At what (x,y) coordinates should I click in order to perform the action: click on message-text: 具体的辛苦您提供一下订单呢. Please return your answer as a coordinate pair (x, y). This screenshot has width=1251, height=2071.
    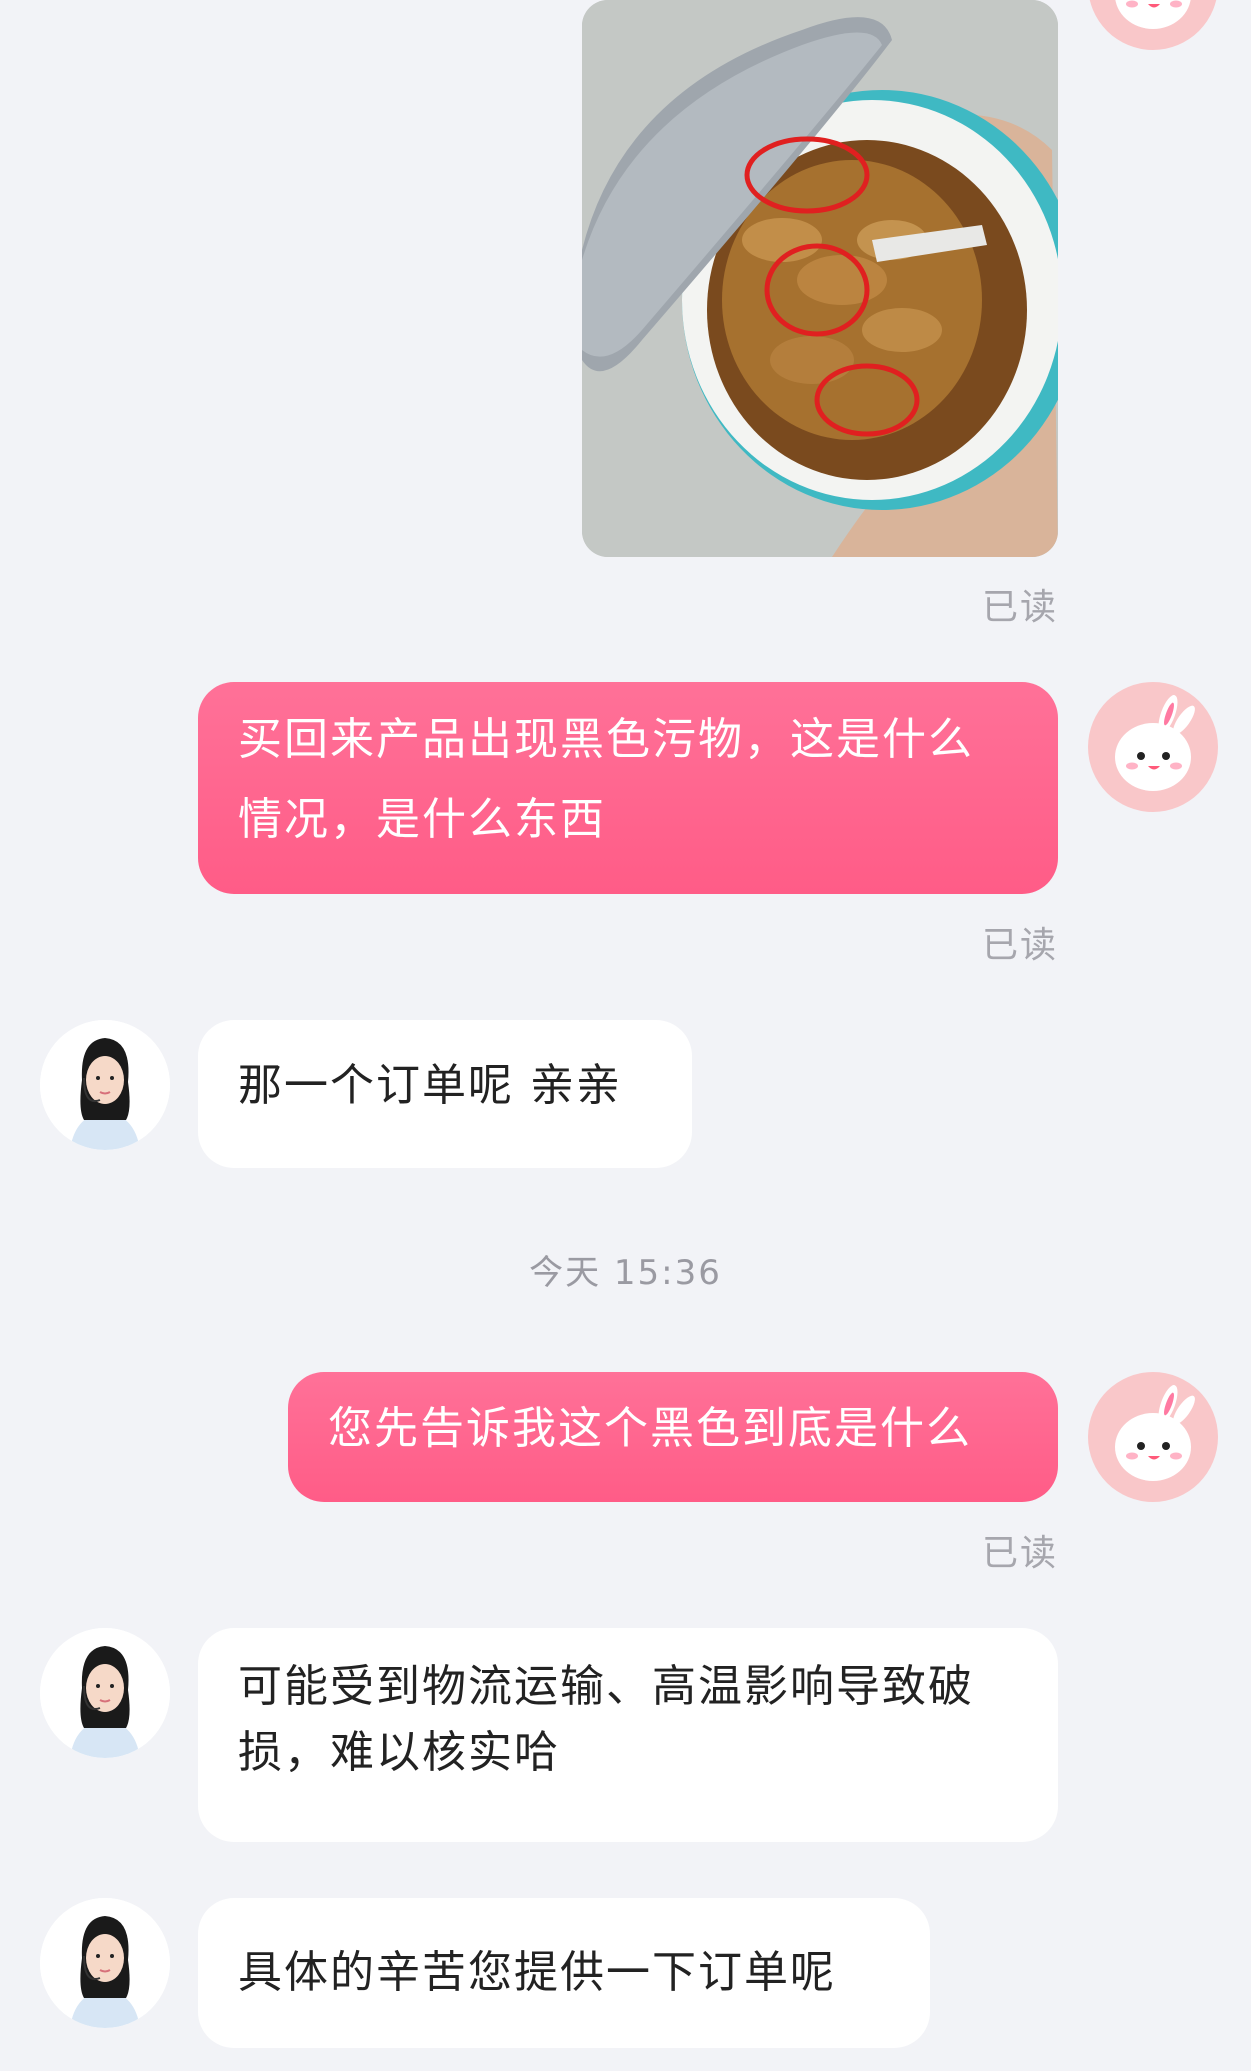
    Looking at the image, I should click on (537, 1972).